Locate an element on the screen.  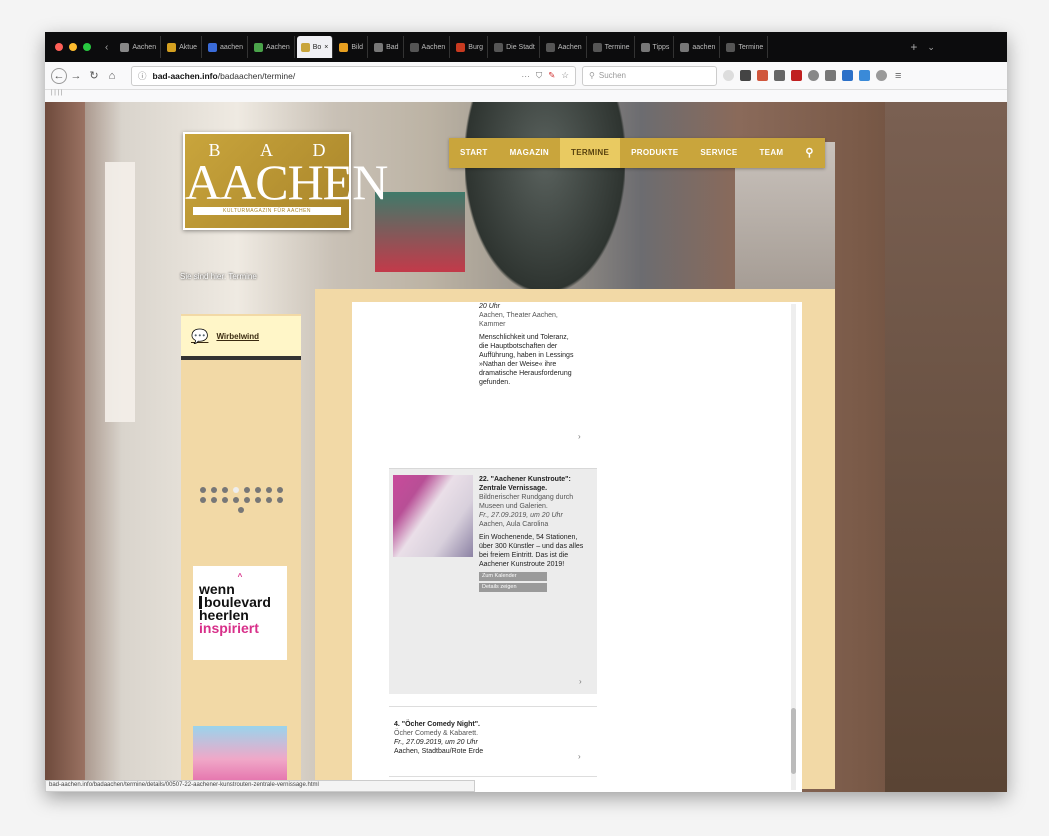
extension-icon is located at coordinates (762, 75).